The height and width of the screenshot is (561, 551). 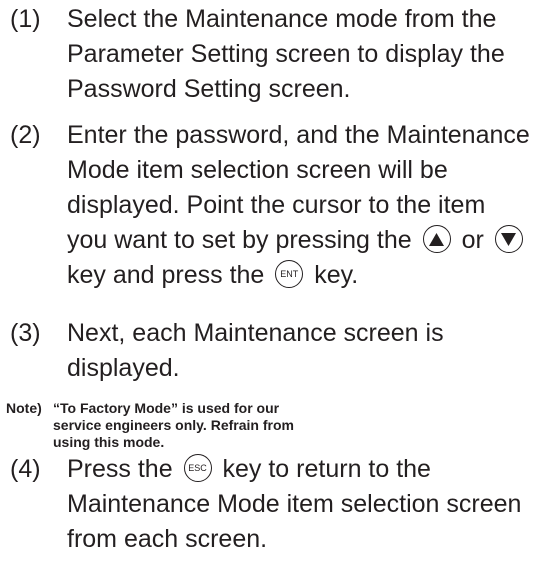 I want to click on note-text-line: “To Factory Mode” is used for our, so click(x=166, y=408).